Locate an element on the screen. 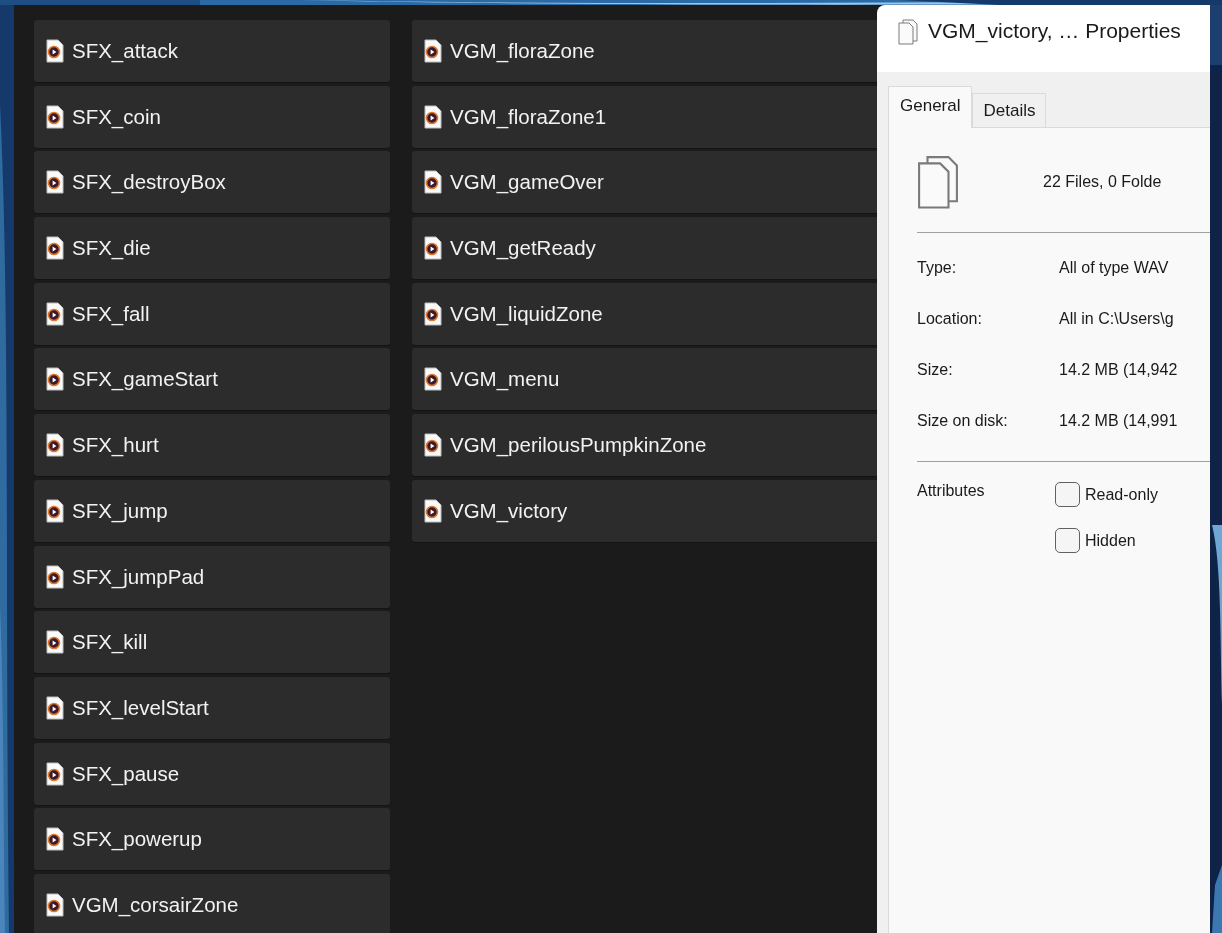 The width and height of the screenshot is (1222, 933). file-name: SFX_destroyBox is located at coordinates (149, 182).